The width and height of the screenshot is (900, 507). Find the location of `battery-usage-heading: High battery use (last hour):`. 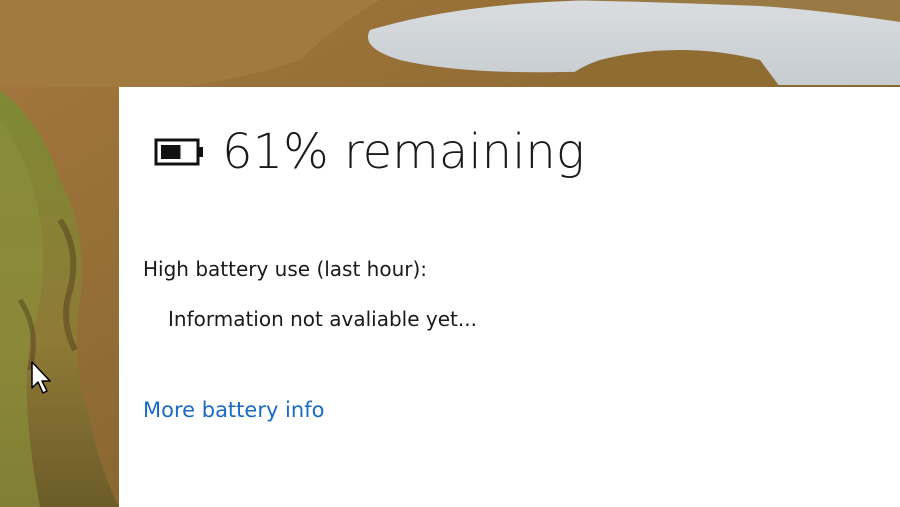

battery-usage-heading: High battery use (last hour): is located at coordinates (285, 269).